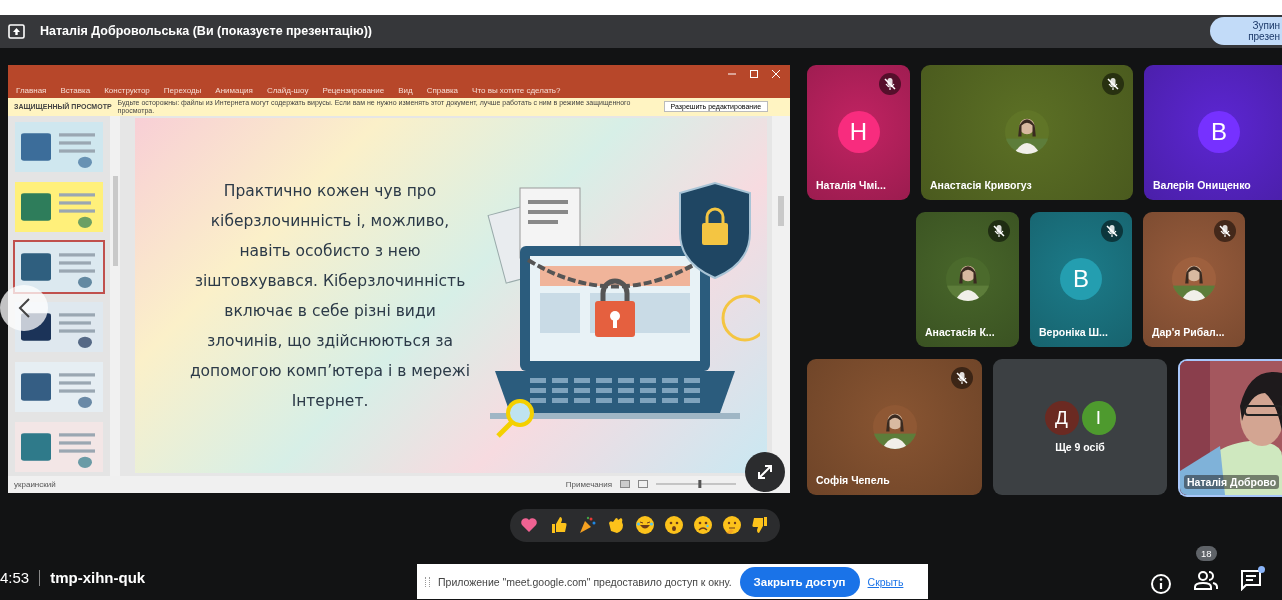 This screenshot has height=600, width=1282. I want to click on avatar-initial: Н, so click(858, 132).